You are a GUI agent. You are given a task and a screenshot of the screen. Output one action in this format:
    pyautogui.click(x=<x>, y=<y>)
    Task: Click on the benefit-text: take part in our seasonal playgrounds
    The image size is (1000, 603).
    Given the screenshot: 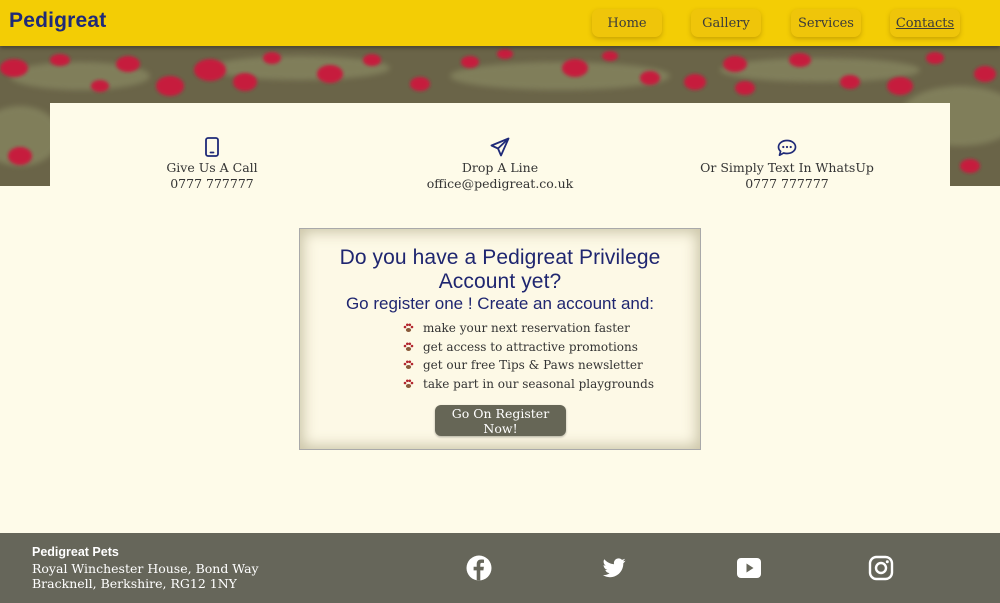 What is the action you would take?
    pyautogui.click(x=538, y=383)
    